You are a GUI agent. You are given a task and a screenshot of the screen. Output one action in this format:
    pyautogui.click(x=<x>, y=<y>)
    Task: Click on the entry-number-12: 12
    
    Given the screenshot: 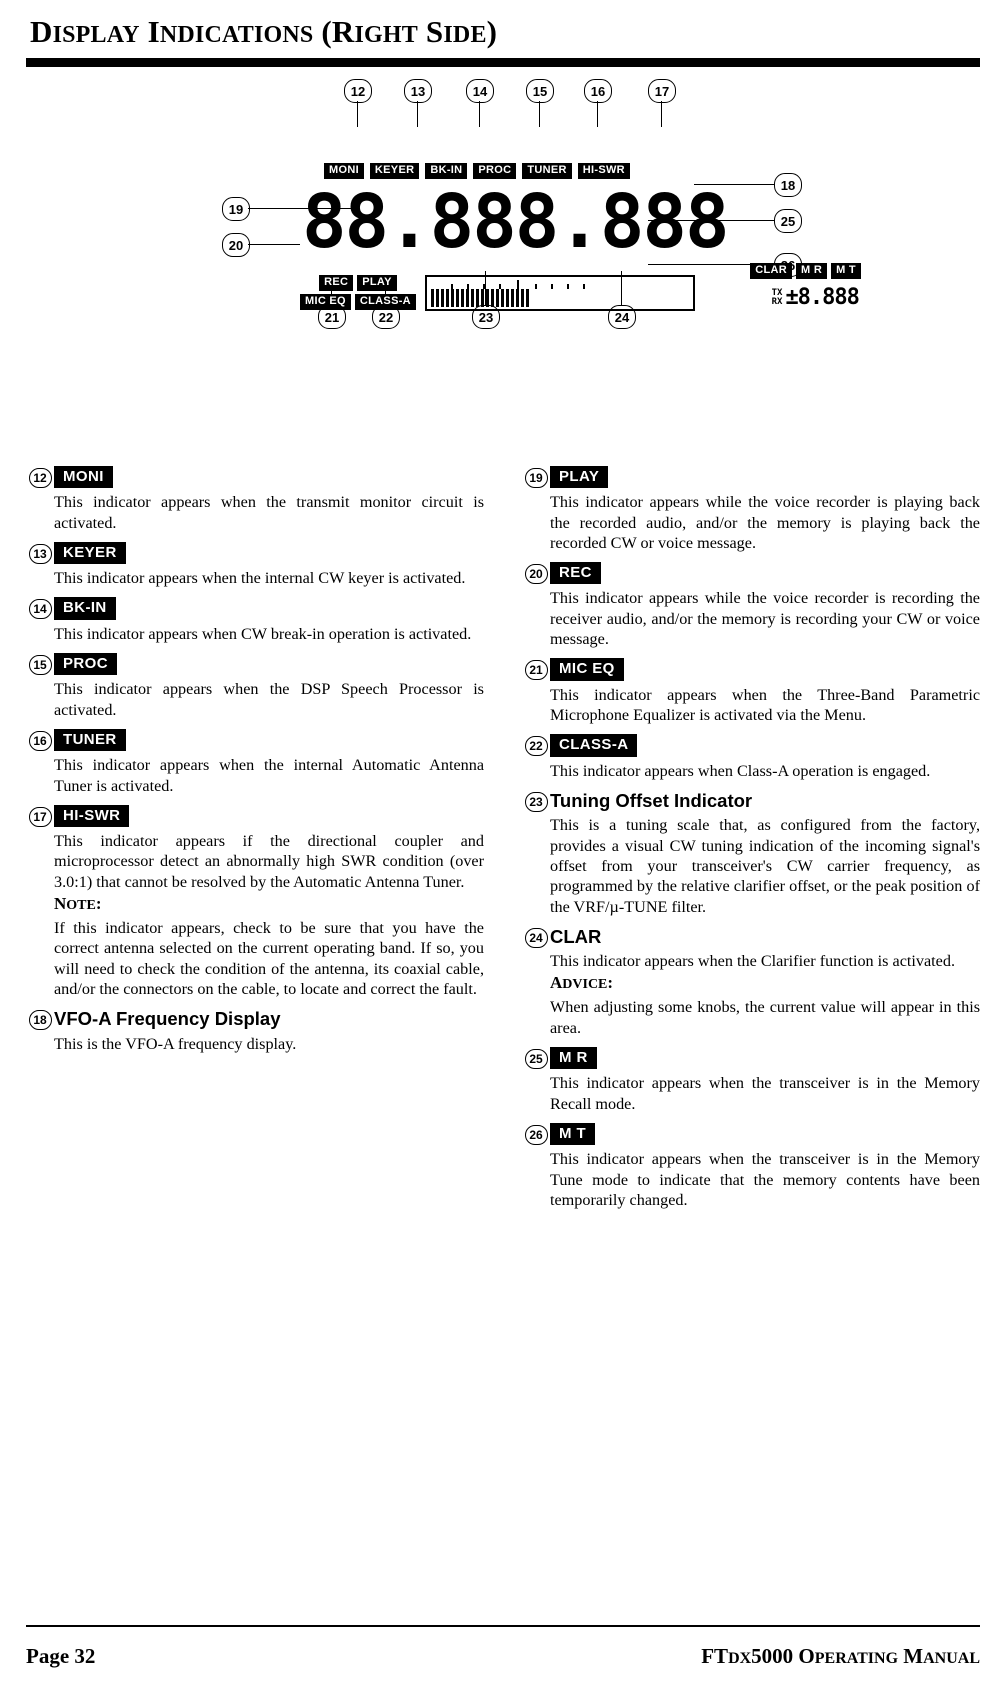 What is the action you would take?
    pyautogui.click(x=40, y=478)
    